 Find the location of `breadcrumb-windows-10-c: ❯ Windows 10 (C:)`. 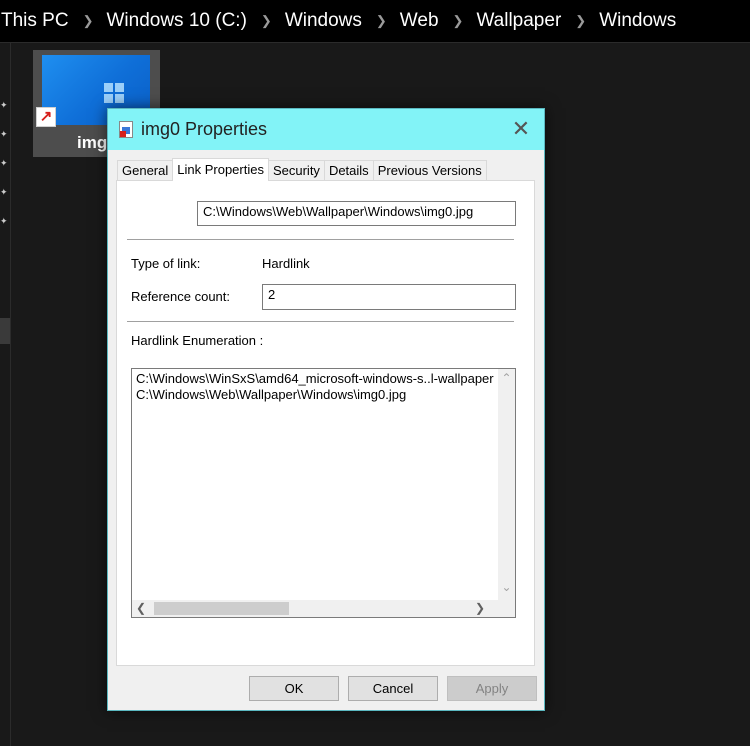

breadcrumb-windows-10-c: ❯ Windows 10 (C:) is located at coordinates (158, 21).